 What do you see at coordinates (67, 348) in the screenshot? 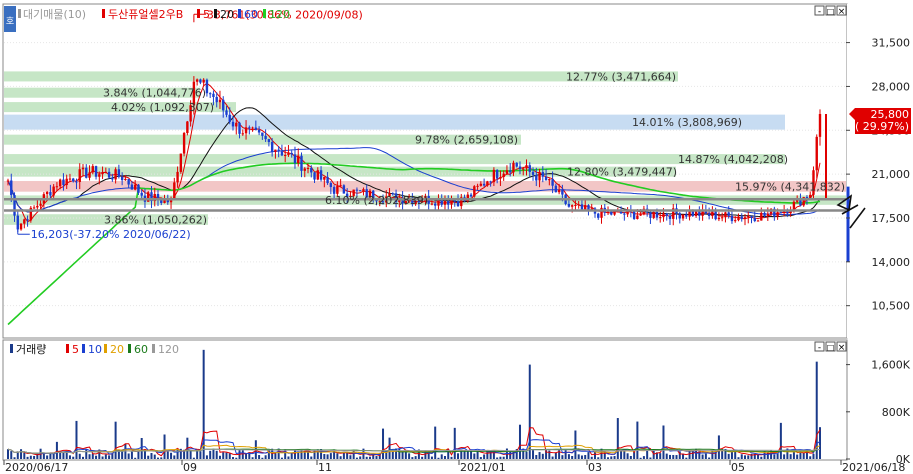
I see `vma5-swatch` at bounding box center [67, 348].